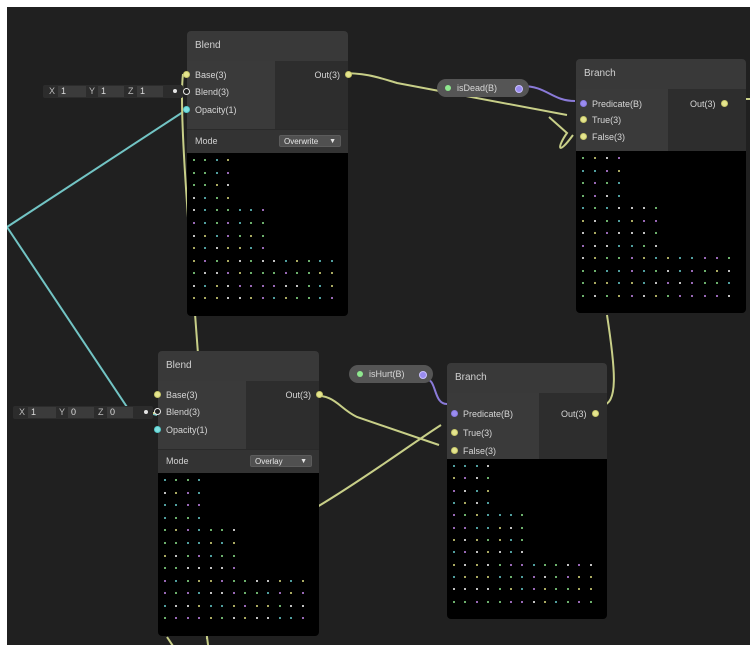 The height and width of the screenshot is (645, 750). Describe the element at coordinates (81, 412) in the screenshot. I see `y-value-field: 0` at that location.